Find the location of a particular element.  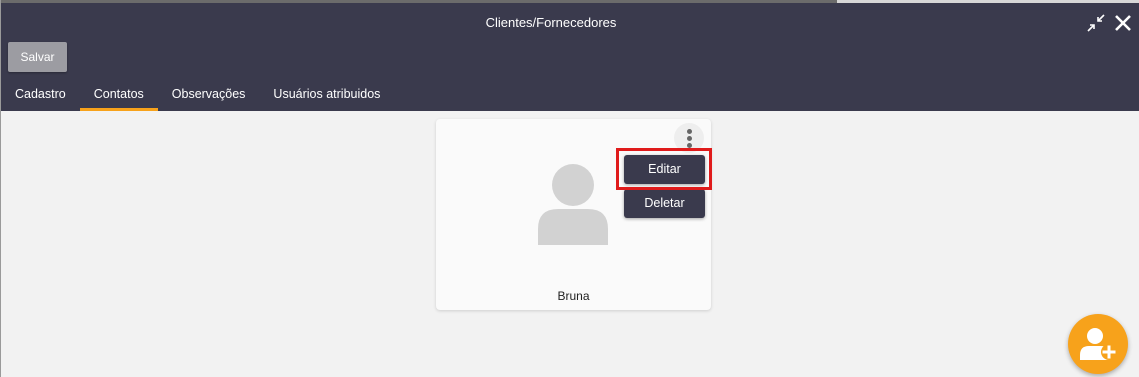

tab-usuarios-atribuidos: Usuários atribuidos is located at coordinates (326, 97).